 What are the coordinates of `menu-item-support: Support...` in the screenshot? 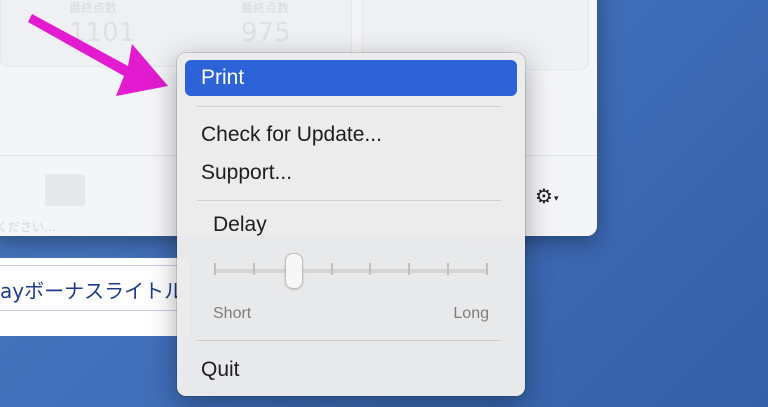 It's located at (351, 173).